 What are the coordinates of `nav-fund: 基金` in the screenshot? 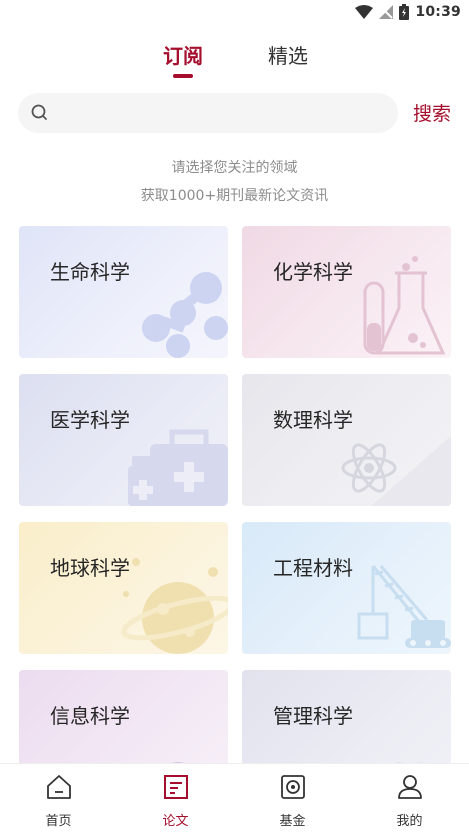 It's located at (292, 798).